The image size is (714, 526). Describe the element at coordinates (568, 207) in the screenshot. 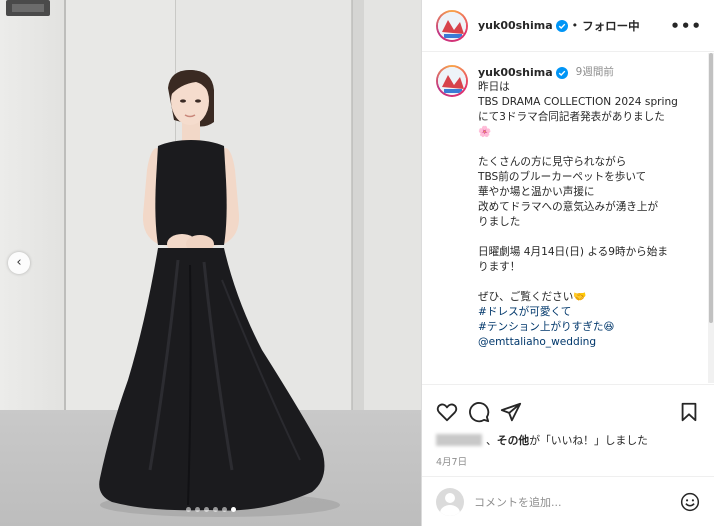

I see `caption-line: 改めてドラマへの意気込みが湧き上が` at that location.